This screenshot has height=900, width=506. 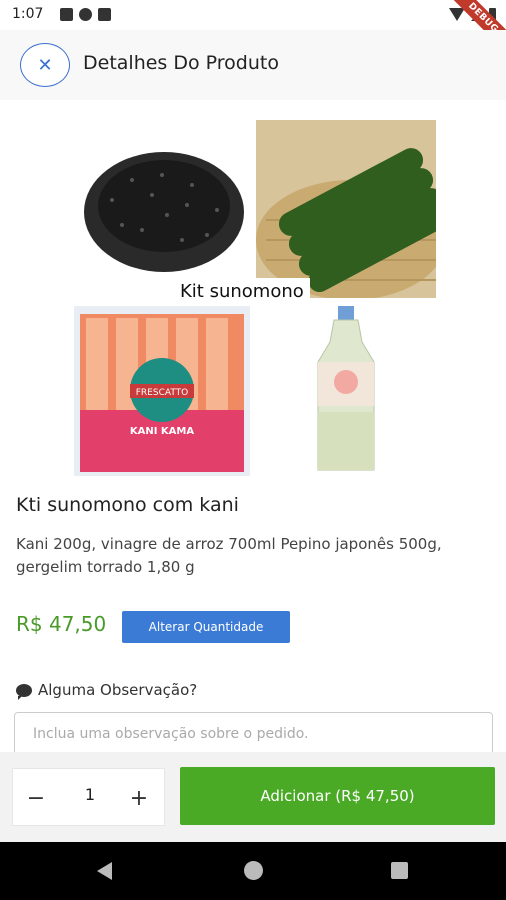 What do you see at coordinates (206, 627) in the screenshot?
I see `change-quantity-button: Alterar Quantidade` at bounding box center [206, 627].